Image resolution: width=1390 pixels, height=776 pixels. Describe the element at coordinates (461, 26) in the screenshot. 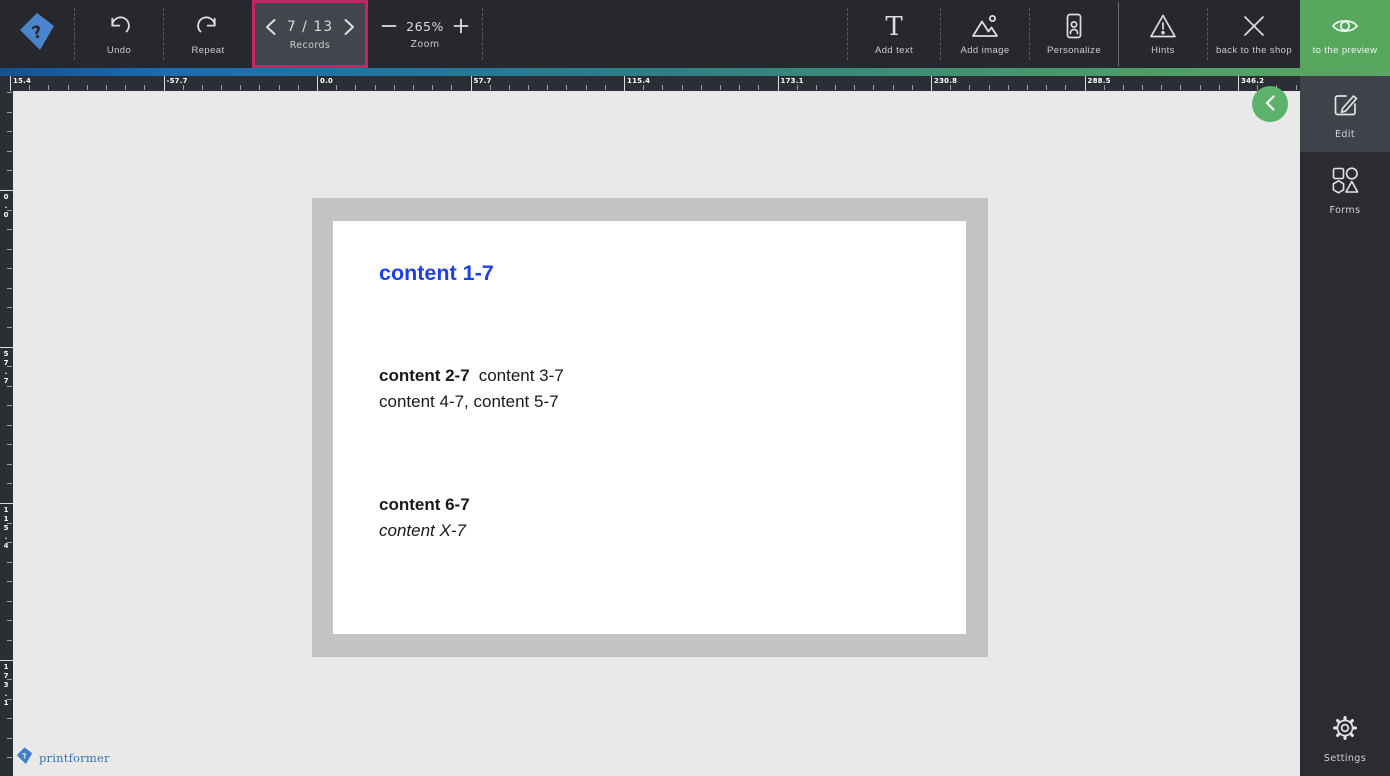

I see `zoom-in-button` at that location.